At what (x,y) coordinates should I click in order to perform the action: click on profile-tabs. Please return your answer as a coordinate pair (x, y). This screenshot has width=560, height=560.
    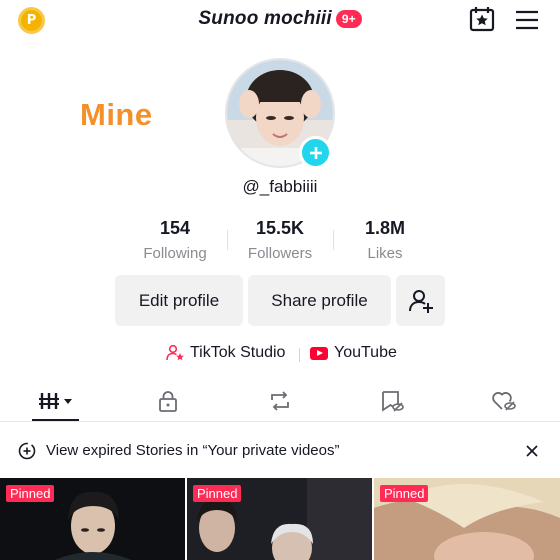
    Looking at the image, I should click on (280, 401).